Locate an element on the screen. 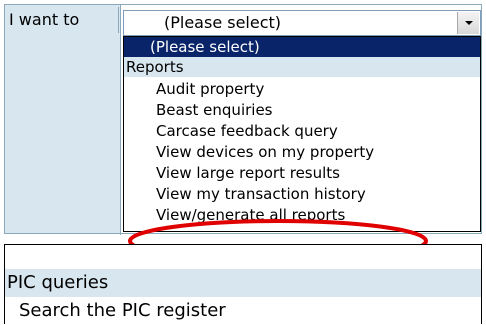 Image resolution: width=486 pixels, height=325 pixels. option-view-generate-all-reports: View/generate all reports is located at coordinates (302, 215).